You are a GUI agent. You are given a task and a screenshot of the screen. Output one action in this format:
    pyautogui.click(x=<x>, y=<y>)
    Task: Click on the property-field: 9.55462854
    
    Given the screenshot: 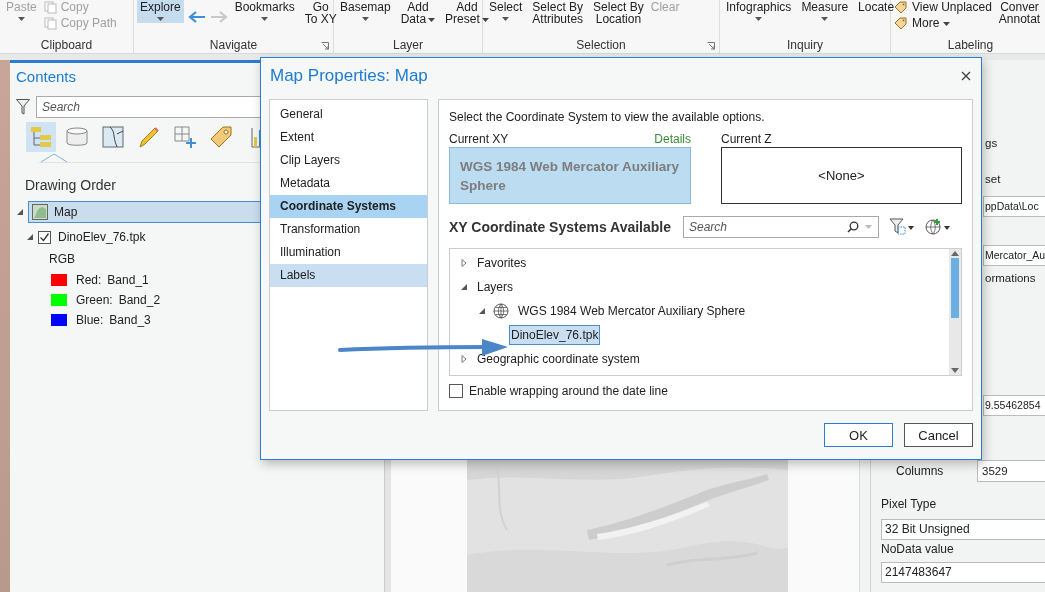 What is the action you would take?
    pyautogui.click(x=1014, y=405)
    